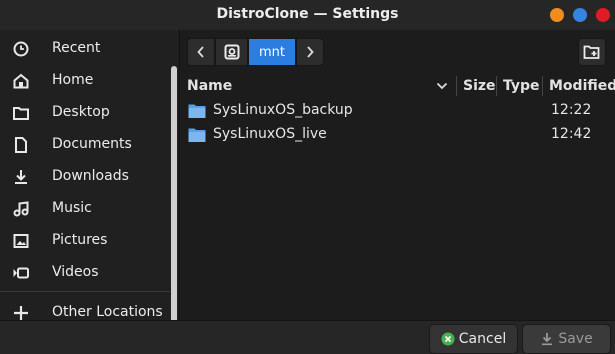 This screenshot has width=615, height=354. Describe the element at coordinates (307, 337) in the screenshot. I see `action-bar: Cancel Save` at that location.